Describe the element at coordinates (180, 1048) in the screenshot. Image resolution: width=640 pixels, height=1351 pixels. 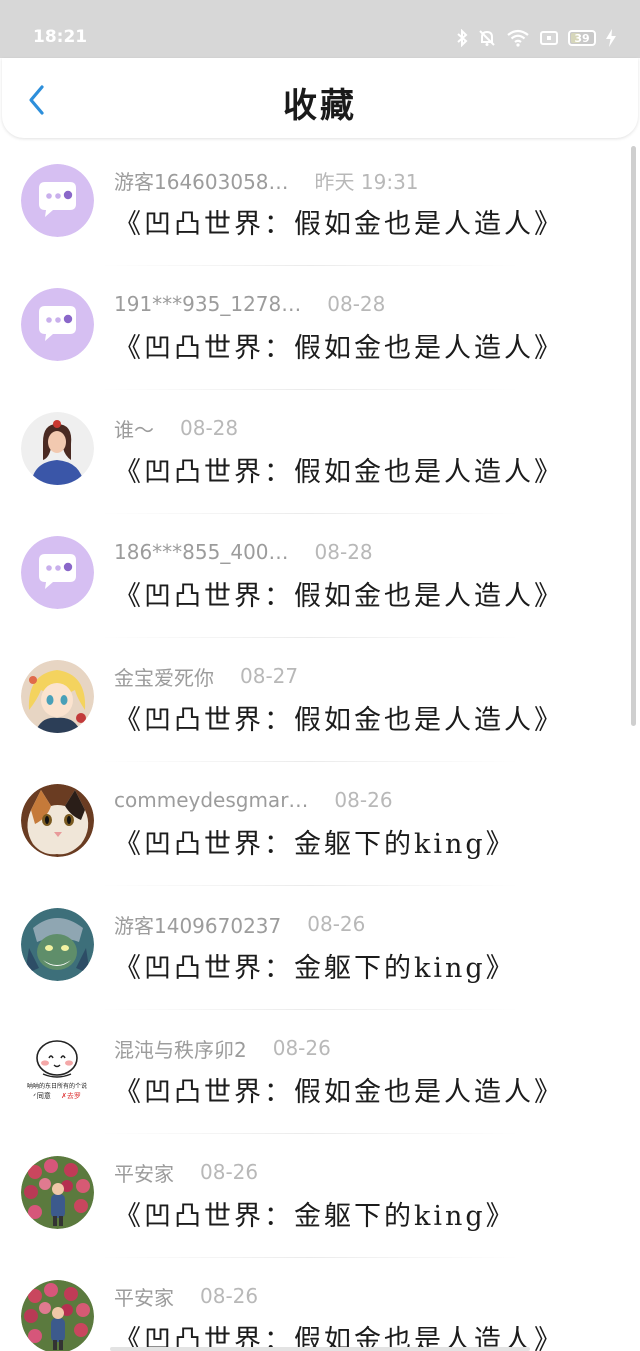
I see `user-name: 混沌与秩序卯2` at that location.